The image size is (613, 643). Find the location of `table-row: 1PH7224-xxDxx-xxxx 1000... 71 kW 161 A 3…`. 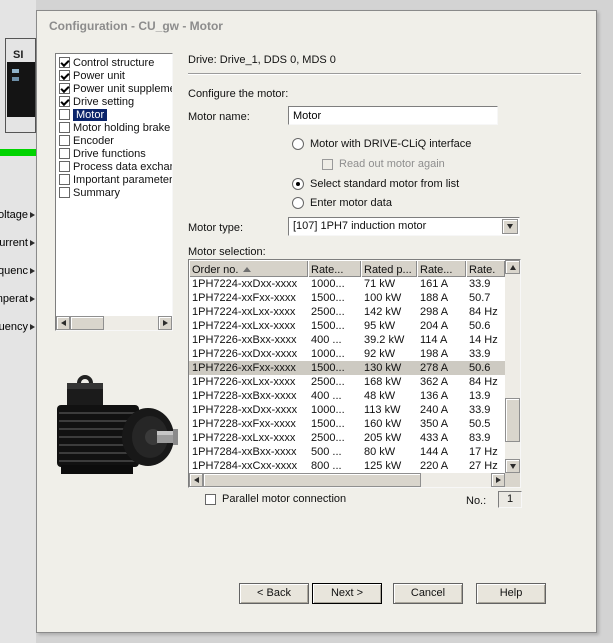

table-row: 1PH7224-xxDxx-xxxx 1000... 71 kW 161 A 3… is located at coordinates (347, 284).